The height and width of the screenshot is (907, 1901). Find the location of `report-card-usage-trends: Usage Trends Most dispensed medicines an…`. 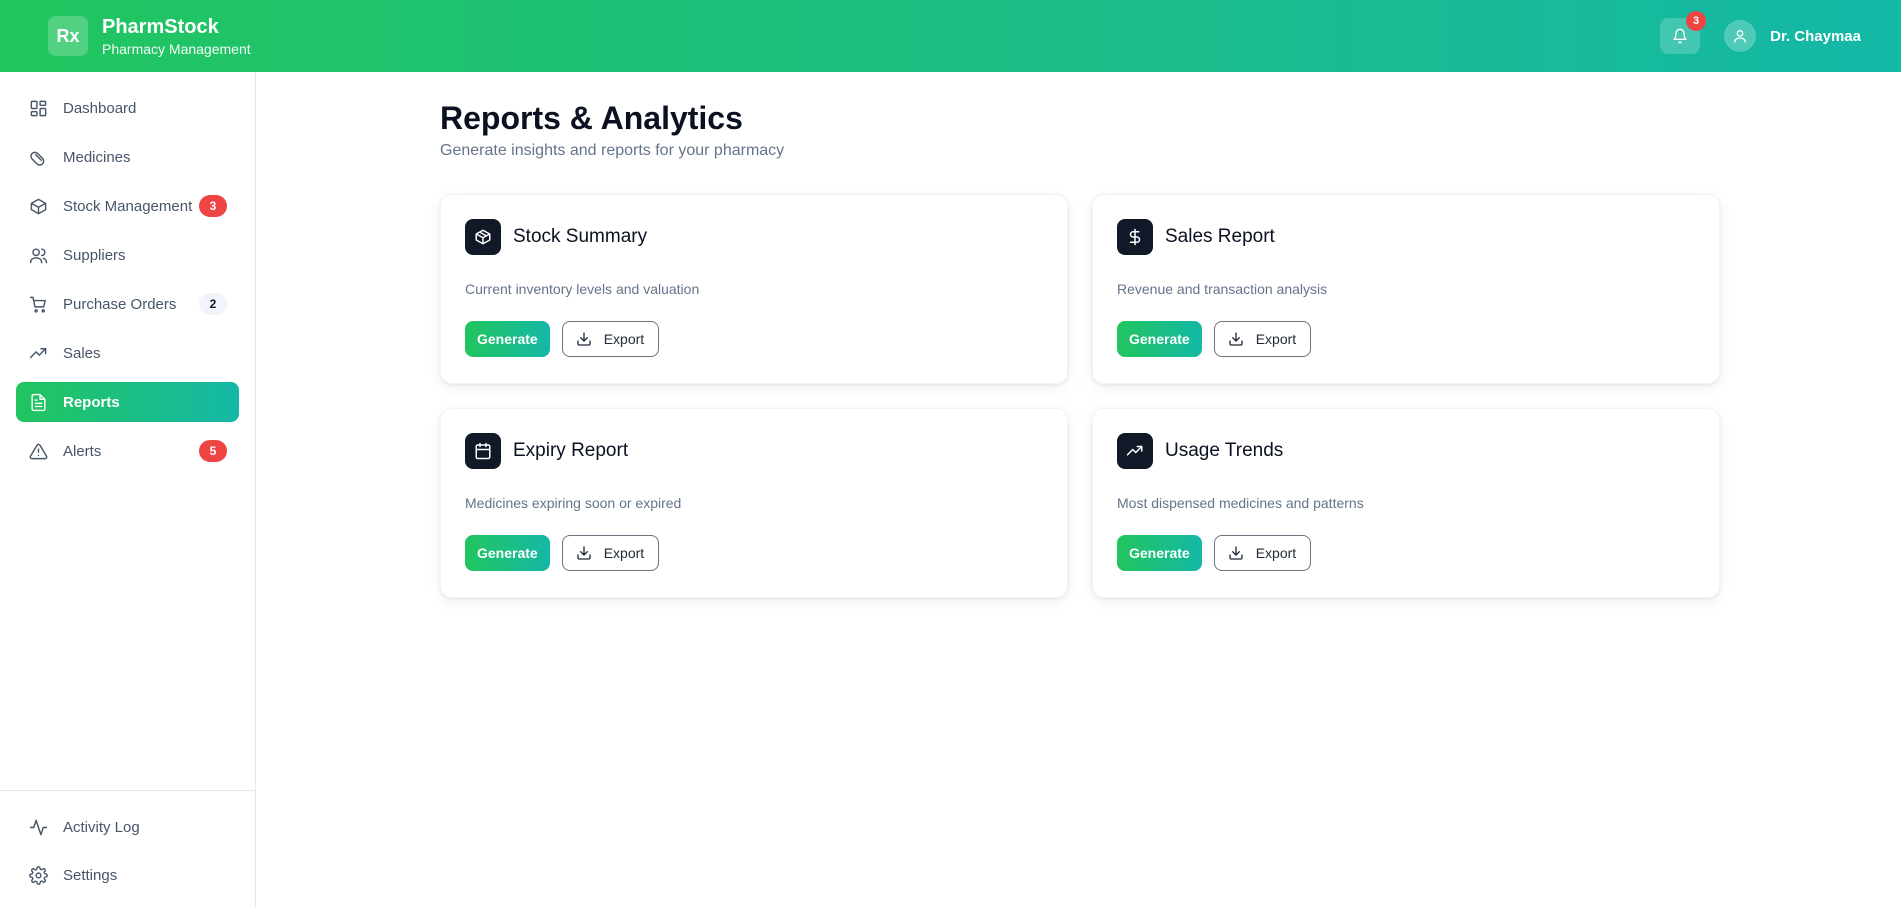

report-card-usage-trends: Usage Trends Most dispensed medicines an… is located at coordinates (1406, 503).